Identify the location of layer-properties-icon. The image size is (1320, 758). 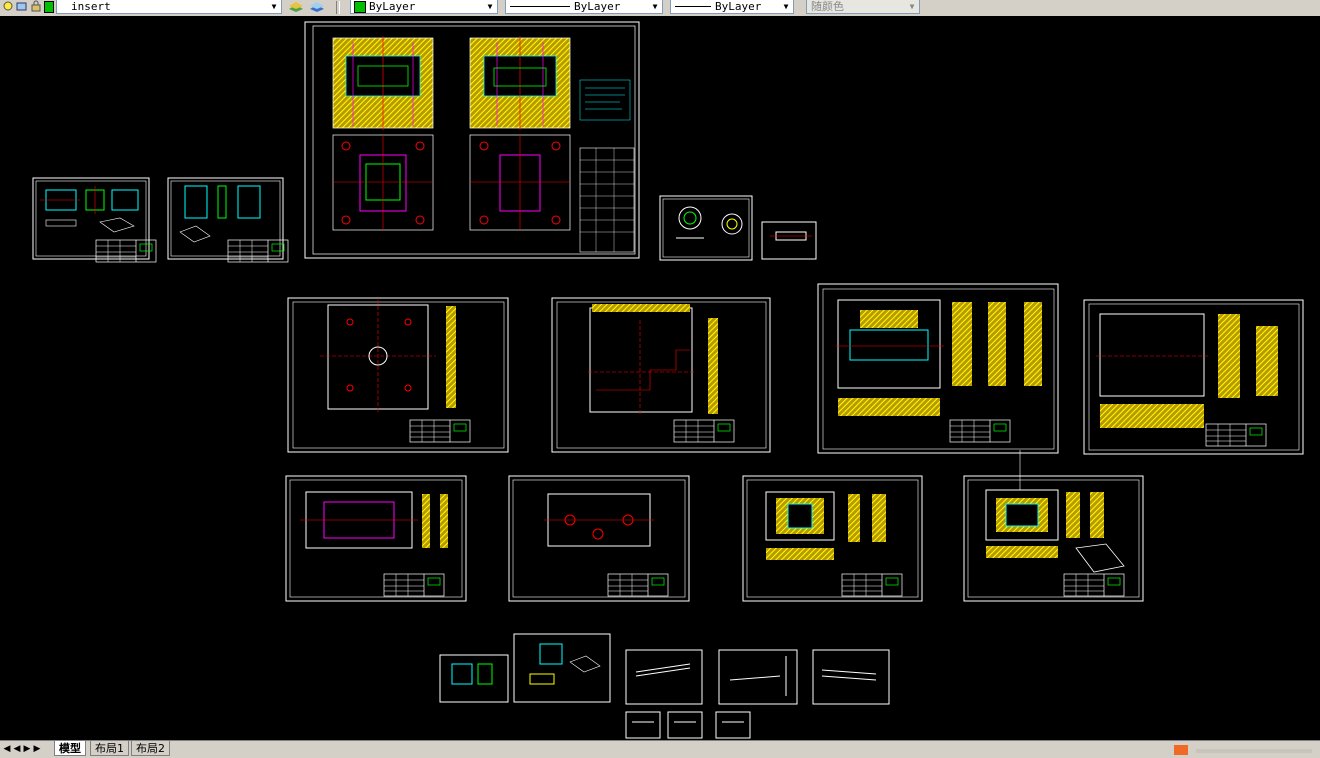
(22, 6).